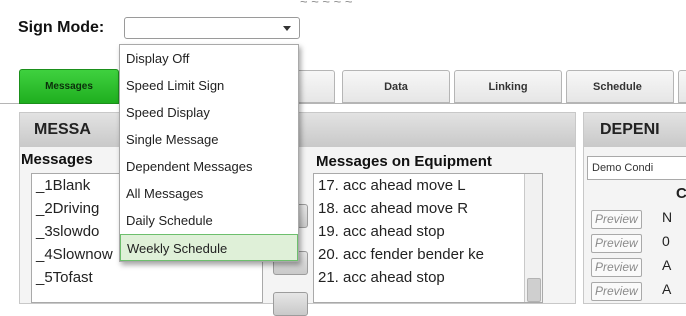  Describe the element at coordinates (212, 28) in the screenshot. I see `sign-mode-select` at that location.